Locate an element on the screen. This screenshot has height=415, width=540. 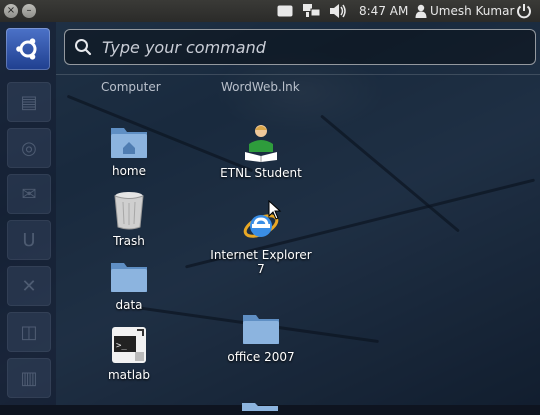
volume-icon is located at coordinates (338, 11).